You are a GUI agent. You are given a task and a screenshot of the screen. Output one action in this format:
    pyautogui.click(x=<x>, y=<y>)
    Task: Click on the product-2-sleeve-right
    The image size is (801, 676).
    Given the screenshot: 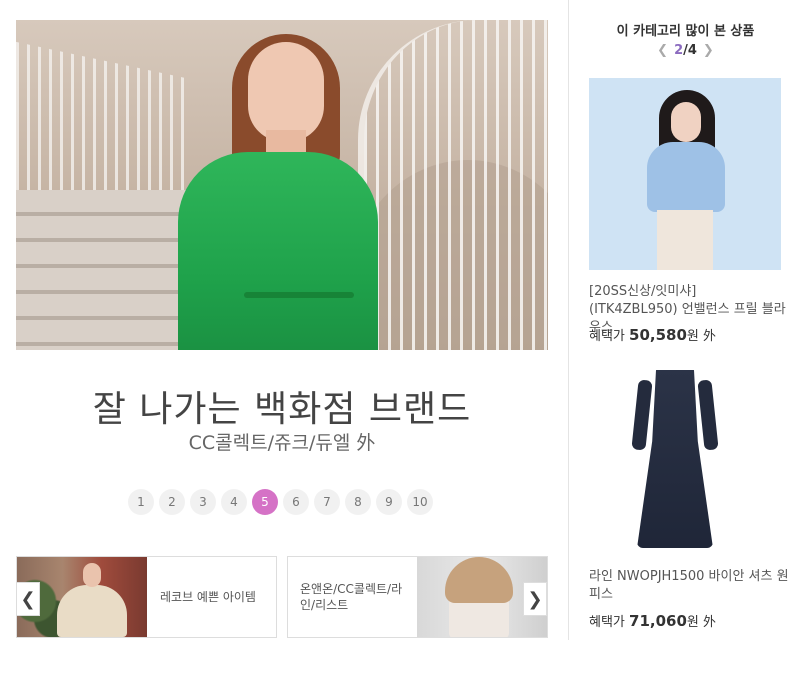 What is the action you would take?
    pyautogui.click(x=708, y=415)
    